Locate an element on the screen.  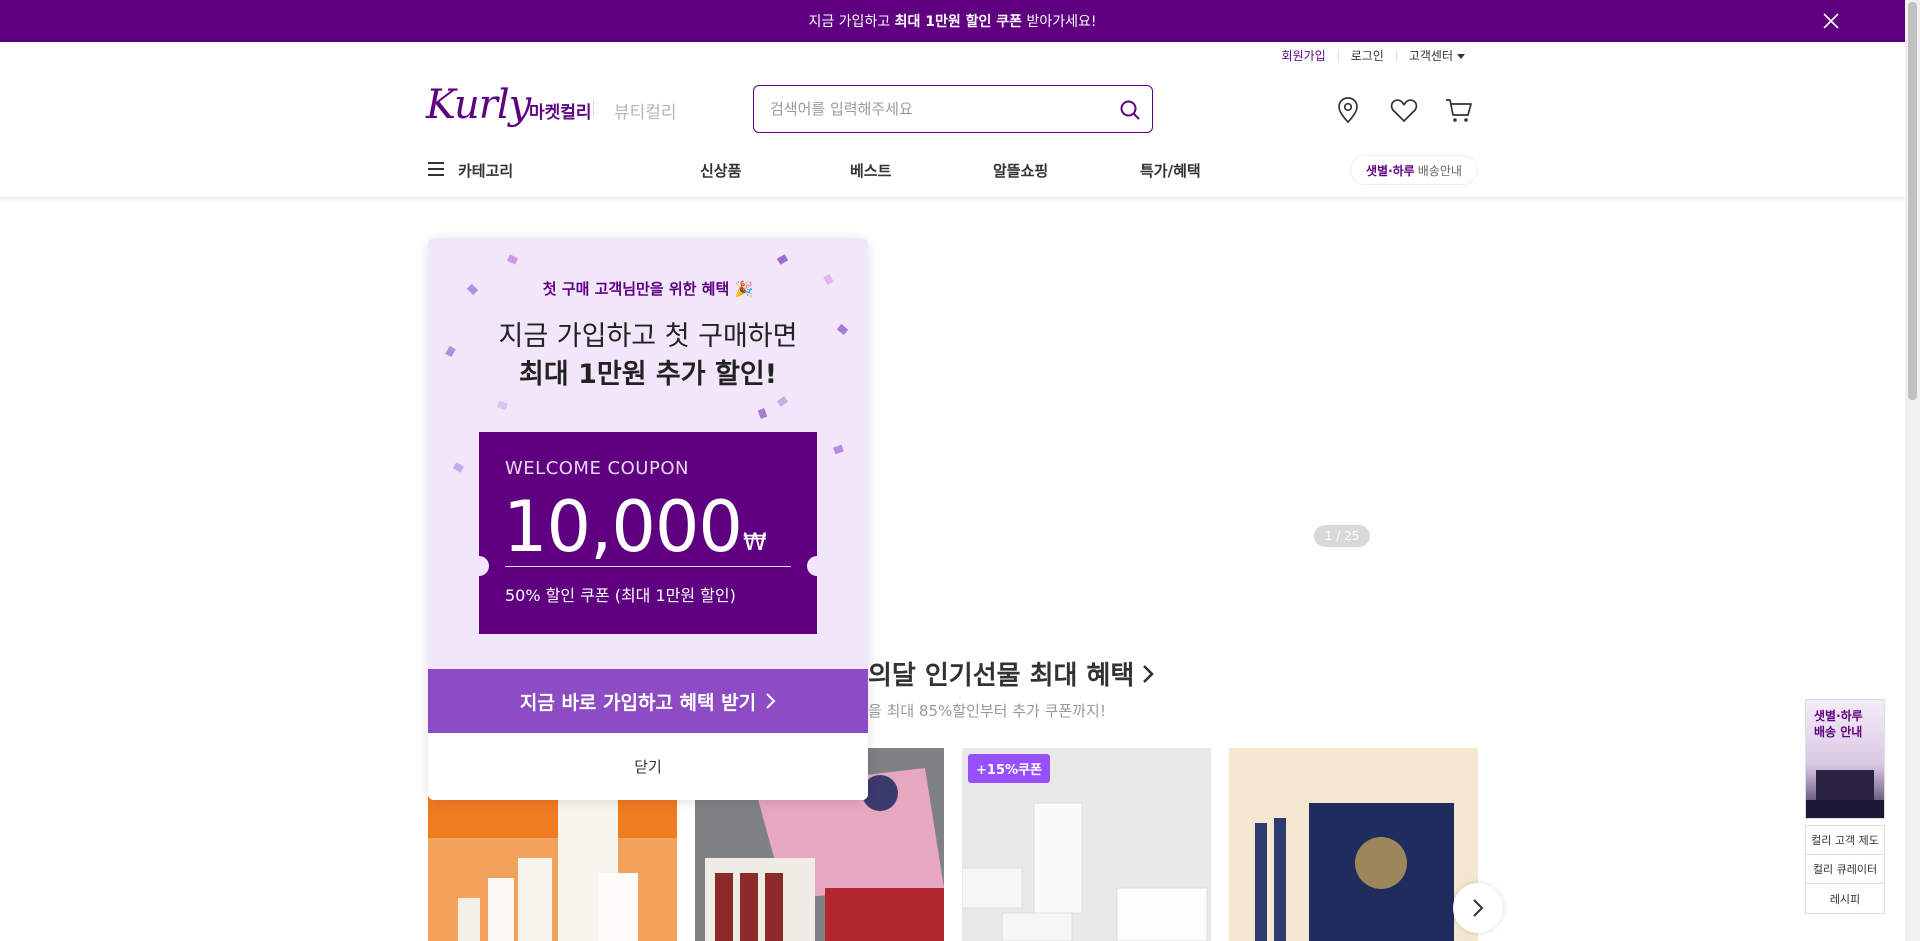
coupon-currency: ₩ is located at coordinates (755, 542).